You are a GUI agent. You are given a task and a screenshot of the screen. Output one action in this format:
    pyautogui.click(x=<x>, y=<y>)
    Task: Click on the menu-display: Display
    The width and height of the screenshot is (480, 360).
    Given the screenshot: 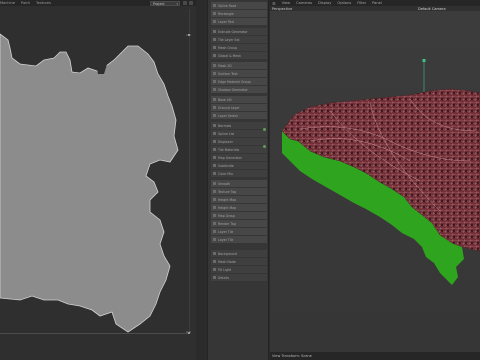 What is the action you would take?
    pyautogui.click(x=324, y=3)
    